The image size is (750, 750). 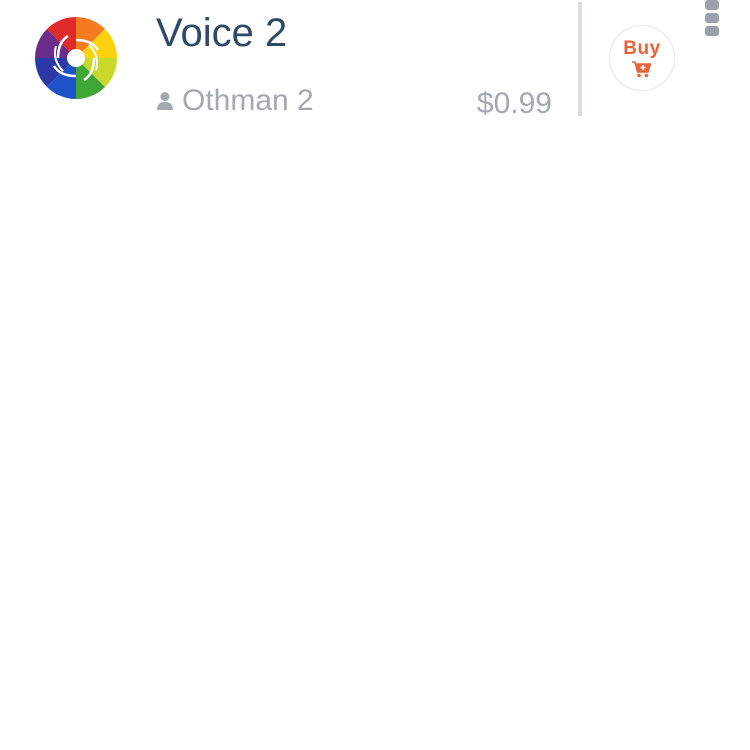 I want to click on person-icon, so click(x=165, y=101).